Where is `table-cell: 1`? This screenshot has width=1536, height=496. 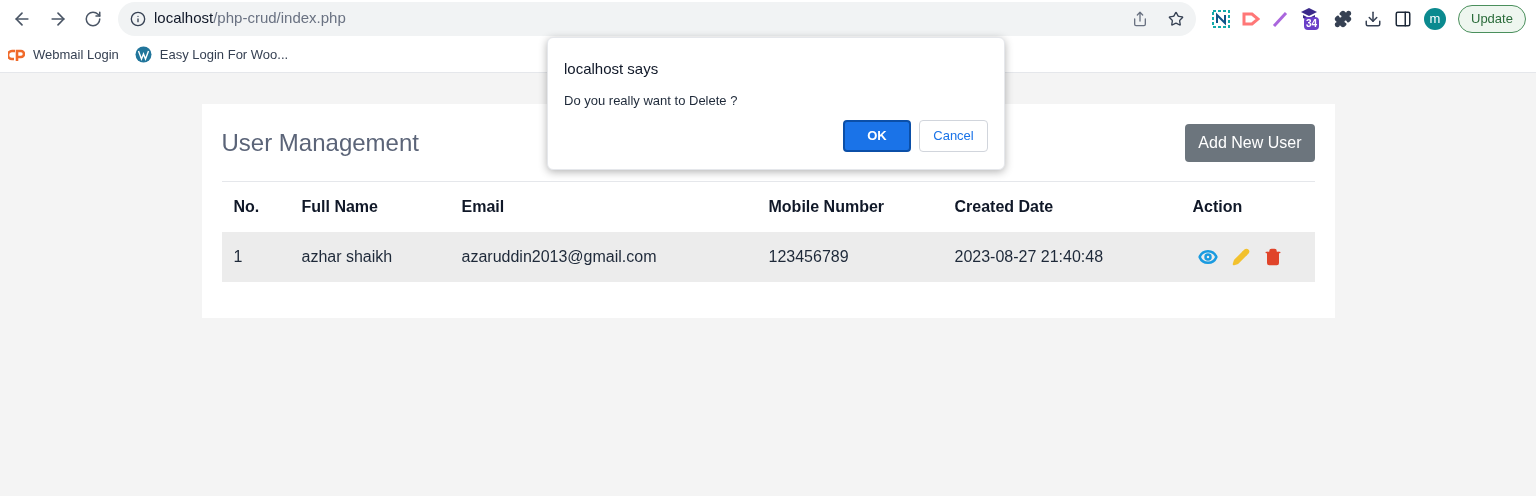 table-cell: 1 is located at coordinates (238, 256).